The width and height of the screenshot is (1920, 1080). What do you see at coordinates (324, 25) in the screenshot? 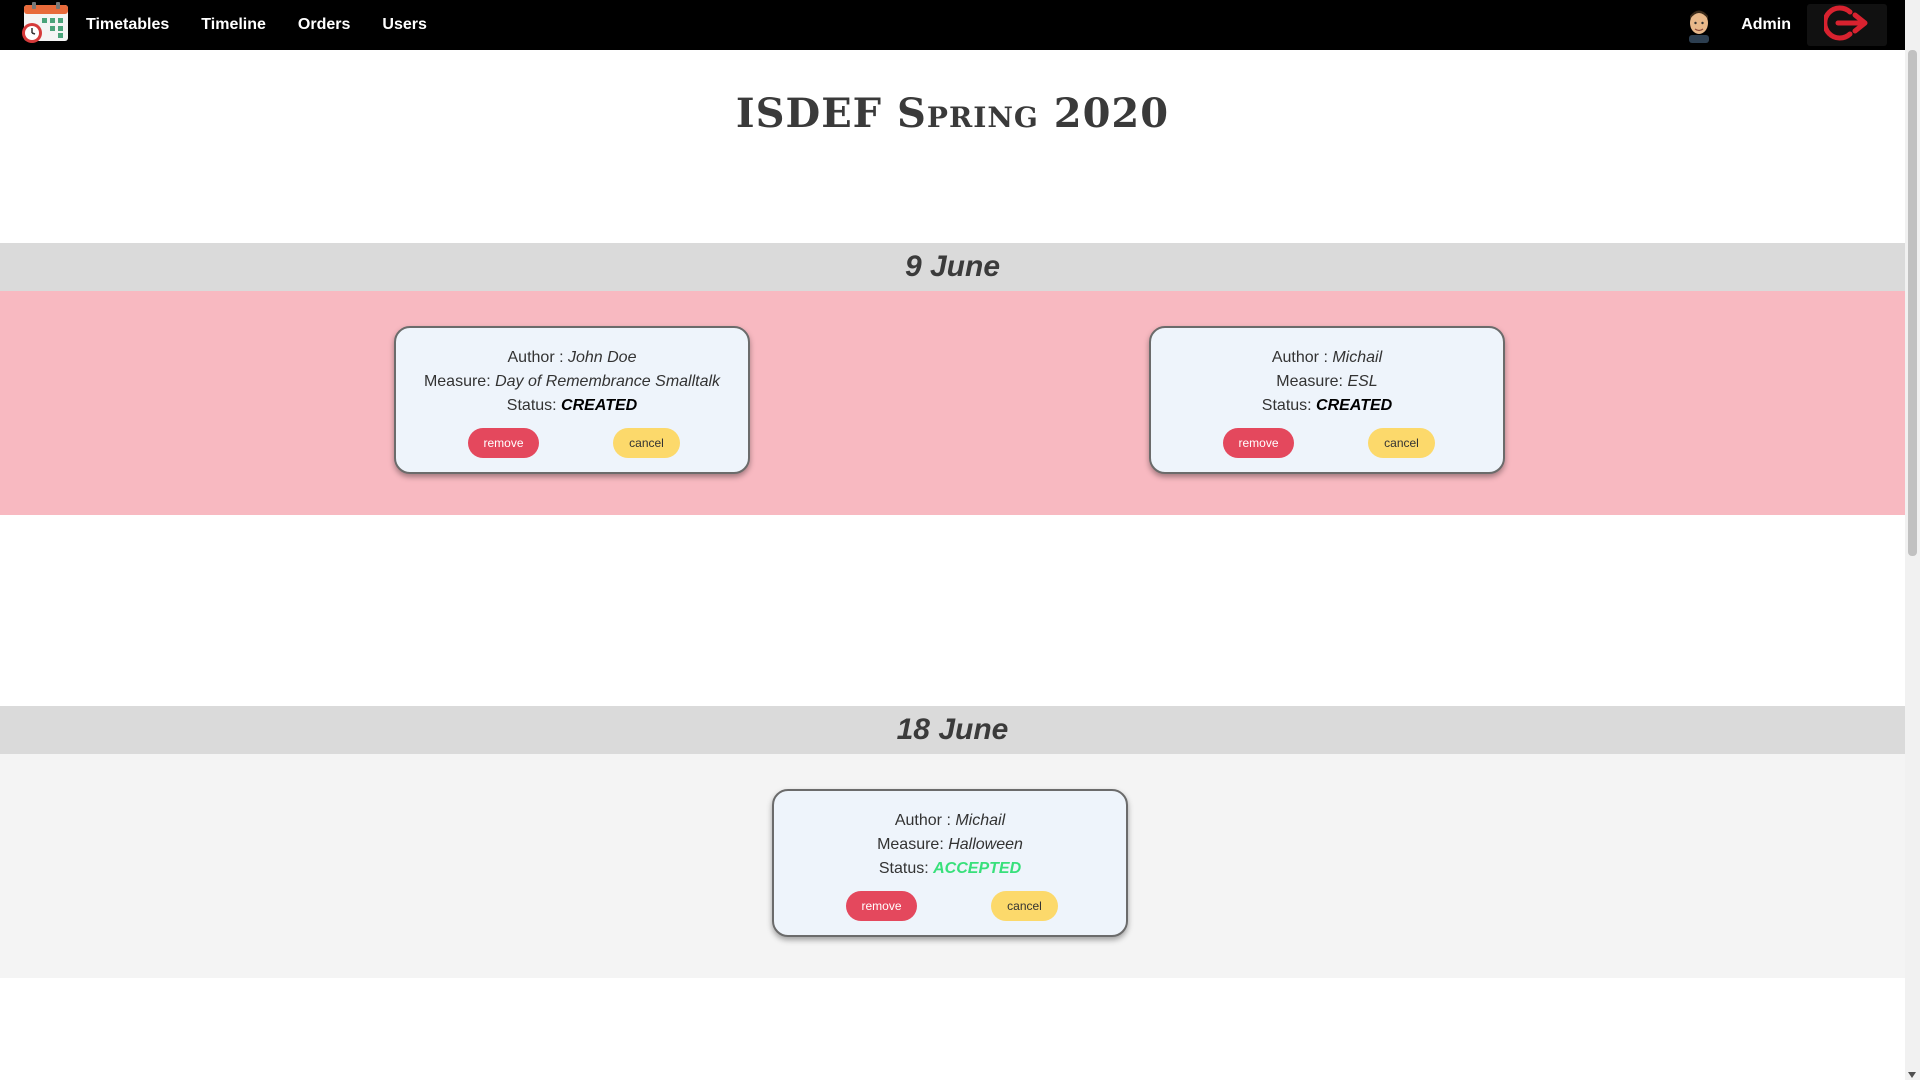
I see `nav-orders: Orders` at bounding box center [324, 25].